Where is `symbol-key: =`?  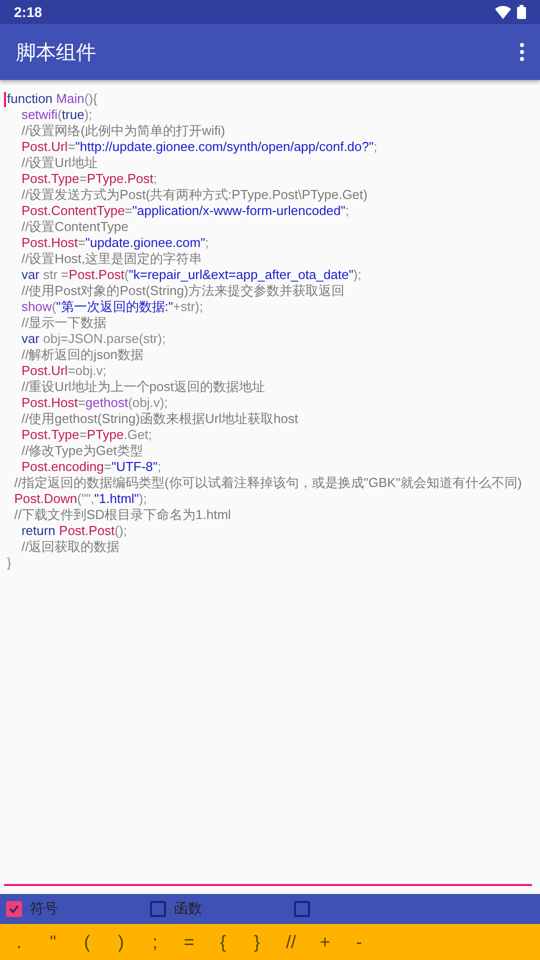 symbol-key: = is located at coordinates (189, 942).